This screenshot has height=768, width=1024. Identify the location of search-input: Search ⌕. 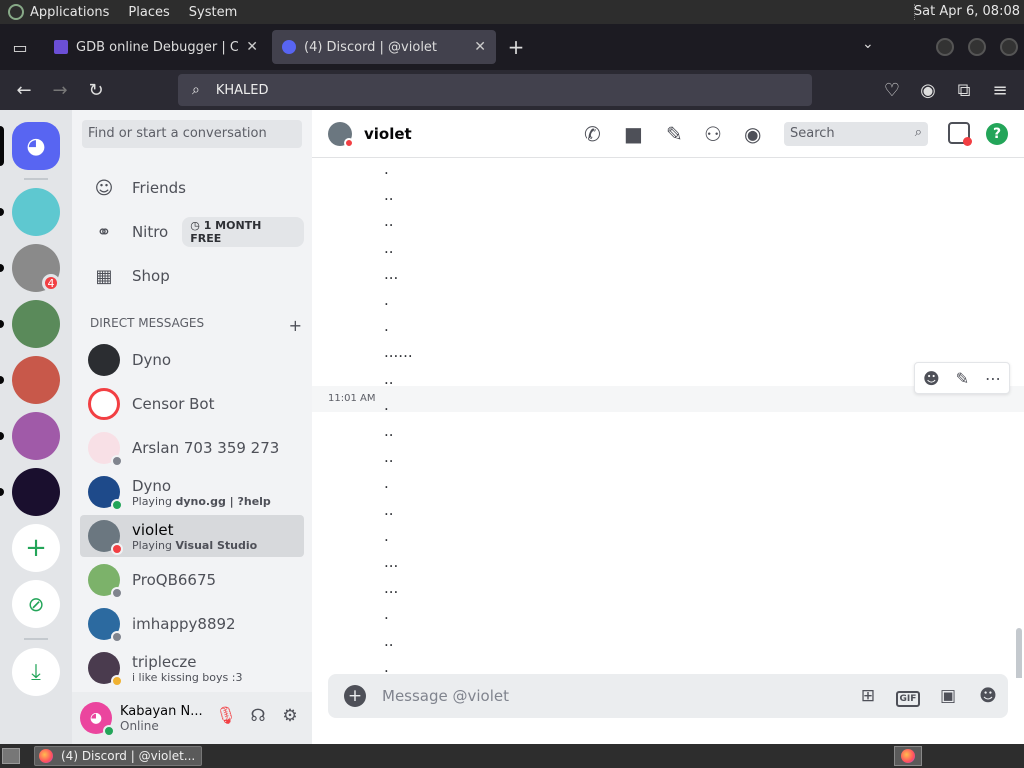
(856, 134).